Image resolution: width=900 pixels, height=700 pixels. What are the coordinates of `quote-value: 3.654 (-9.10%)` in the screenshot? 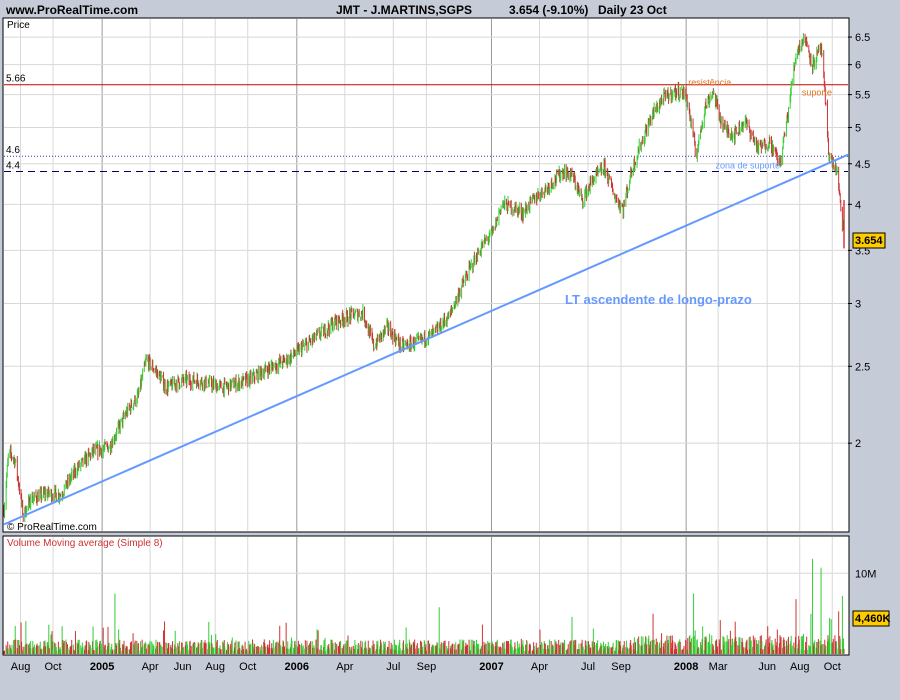 It's located at (548, 10).